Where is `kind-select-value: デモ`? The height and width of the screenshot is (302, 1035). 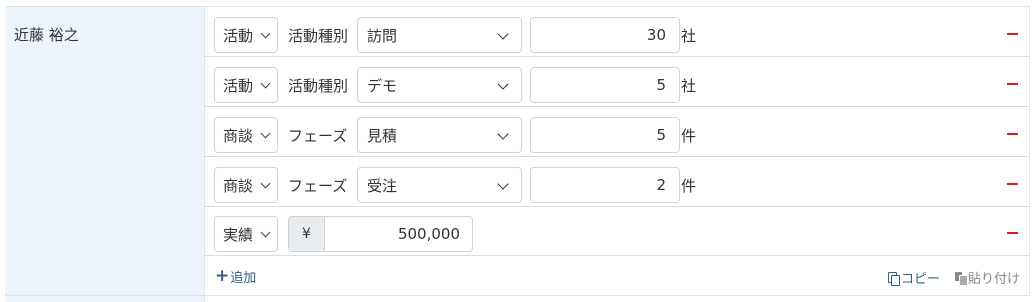 kind-select-value: デモ is located at coordinates (382, 85).